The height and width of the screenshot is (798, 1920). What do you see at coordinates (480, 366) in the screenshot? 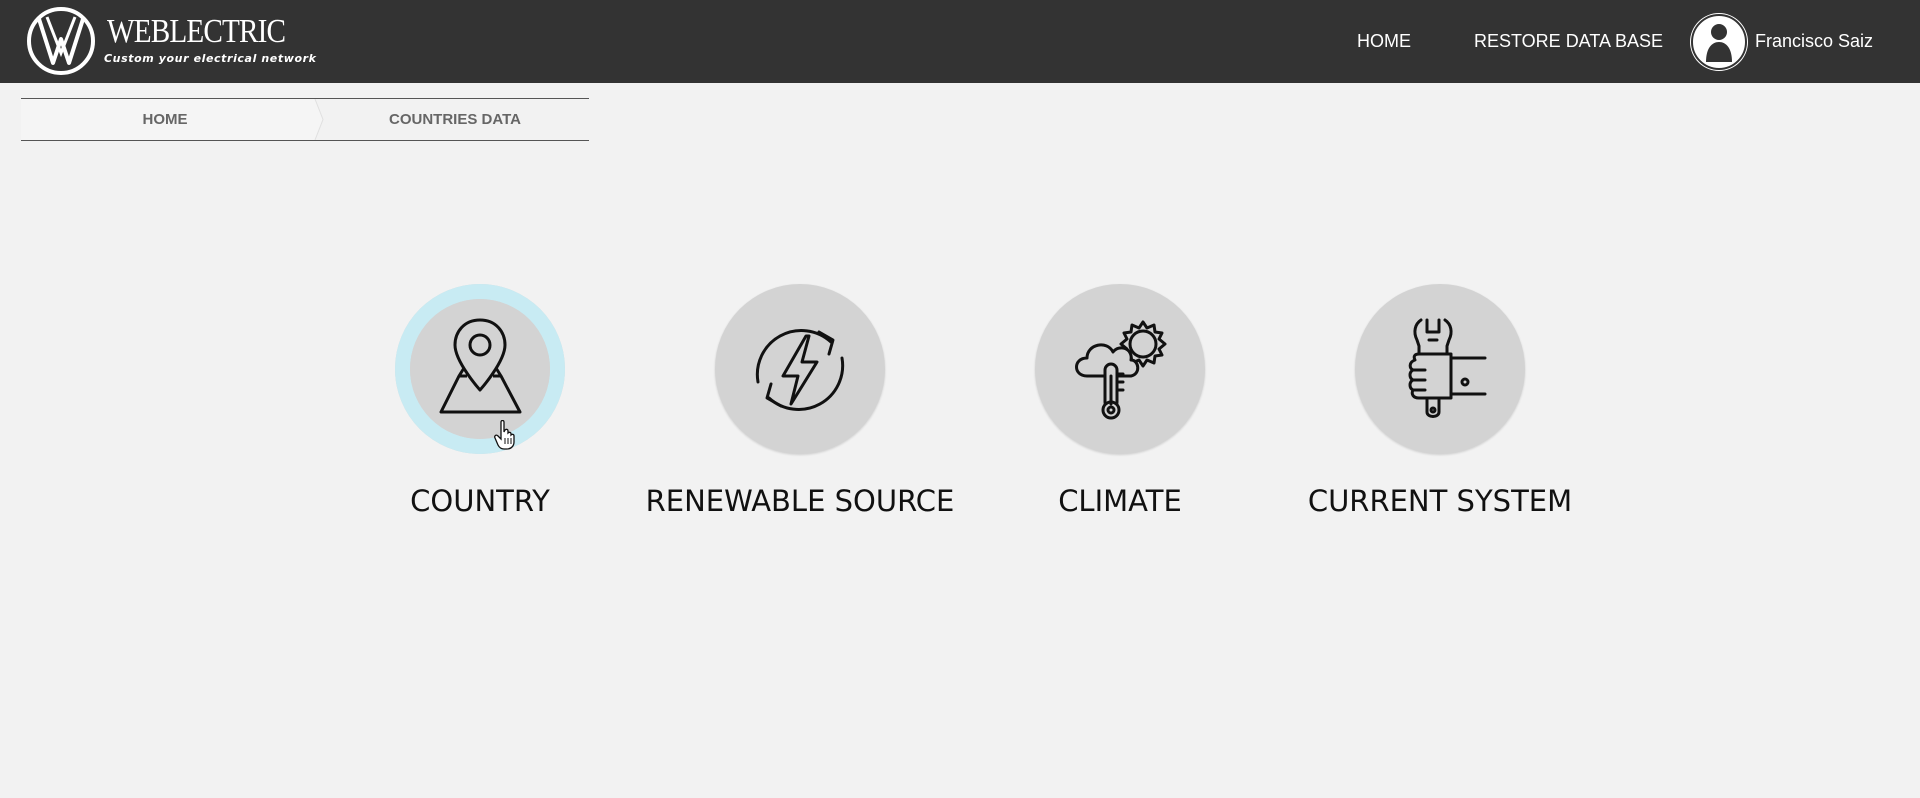
I see `map-pin-icon` at bounding box center [480, 366].